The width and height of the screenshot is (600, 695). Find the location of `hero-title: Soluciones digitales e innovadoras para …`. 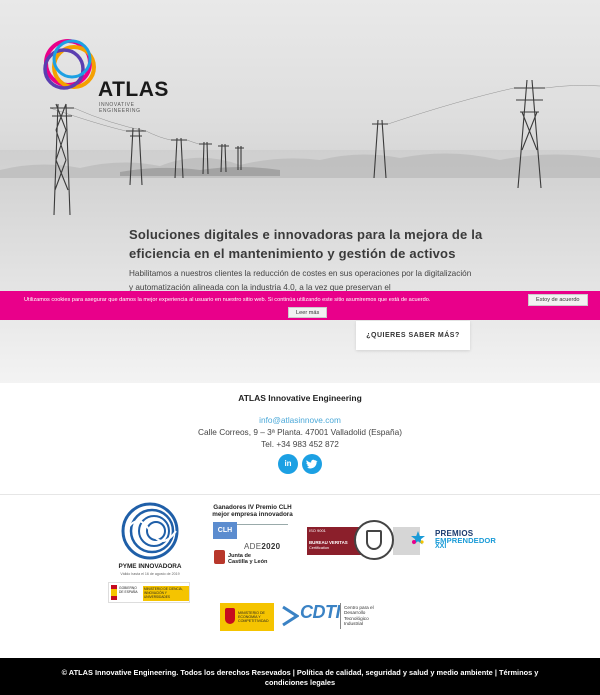

hero-title: Soluciones digitales e innovadoras para … is located at coordinates (306, 244).